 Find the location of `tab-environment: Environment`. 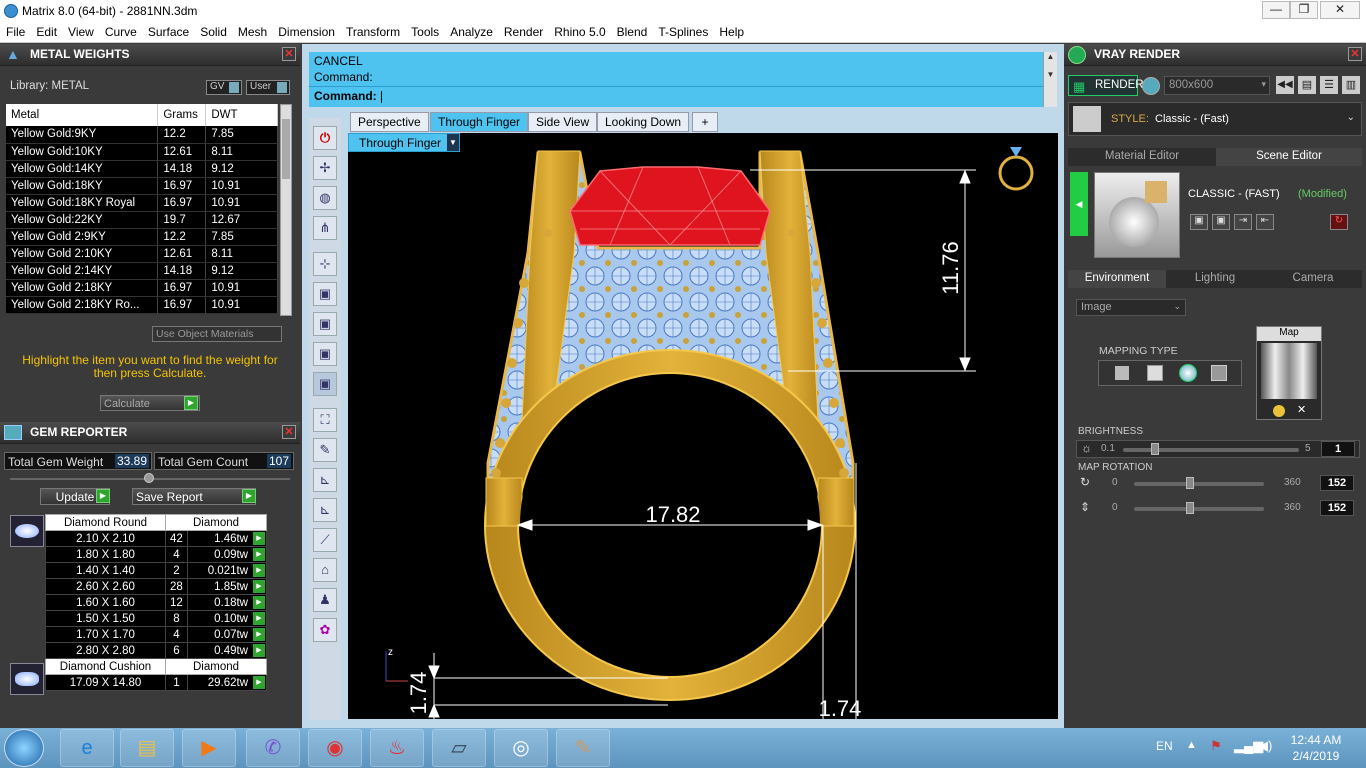

tab-environment: Environment is located at coordinates (1117, 279).